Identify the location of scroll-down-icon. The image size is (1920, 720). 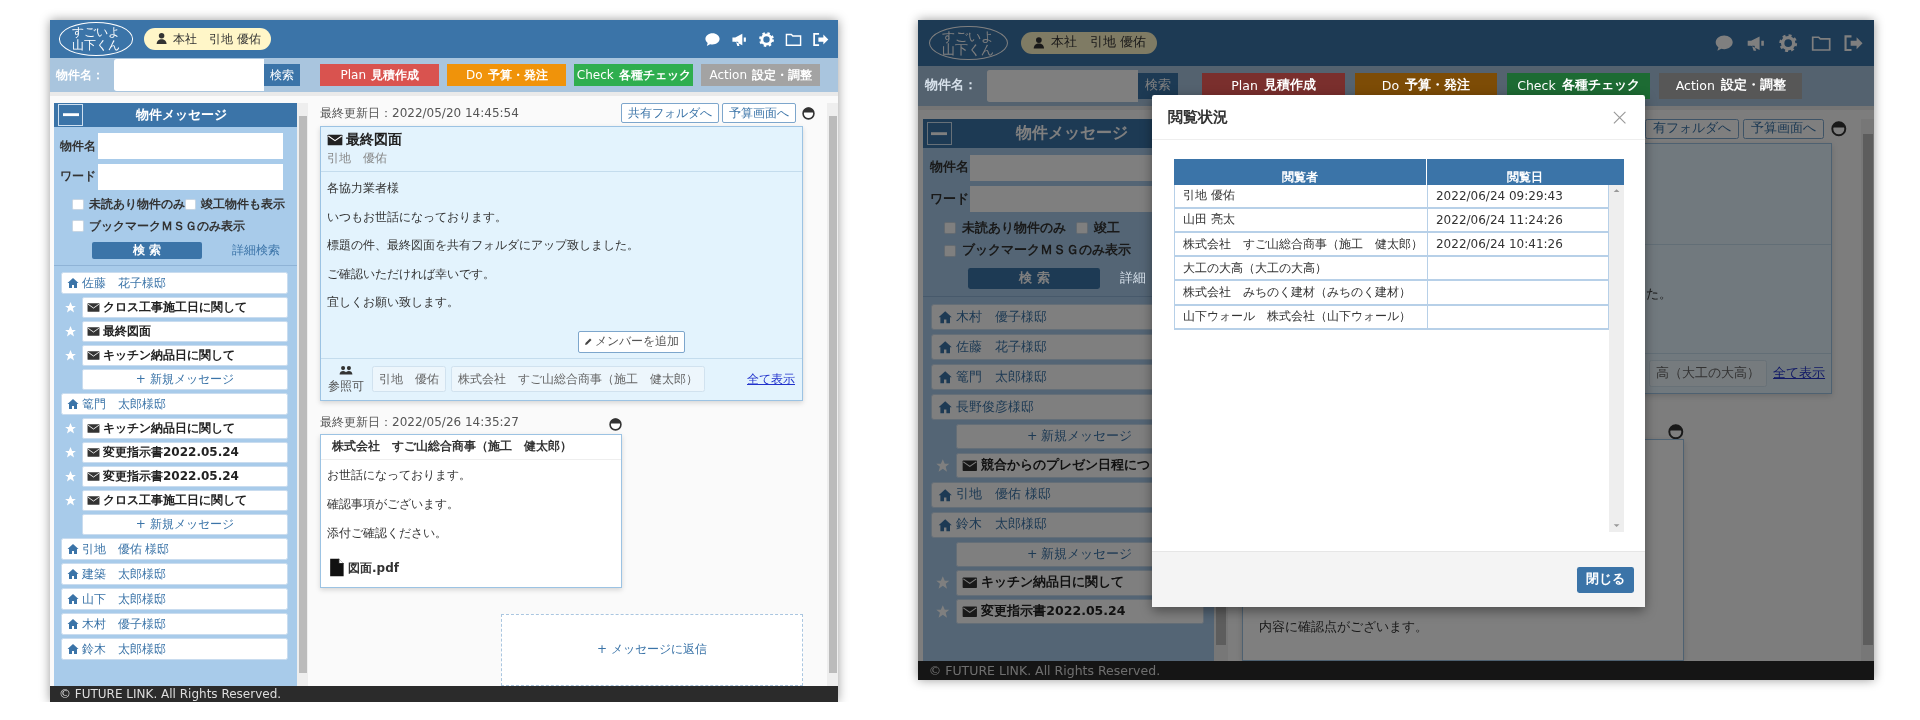
(1616, 526).